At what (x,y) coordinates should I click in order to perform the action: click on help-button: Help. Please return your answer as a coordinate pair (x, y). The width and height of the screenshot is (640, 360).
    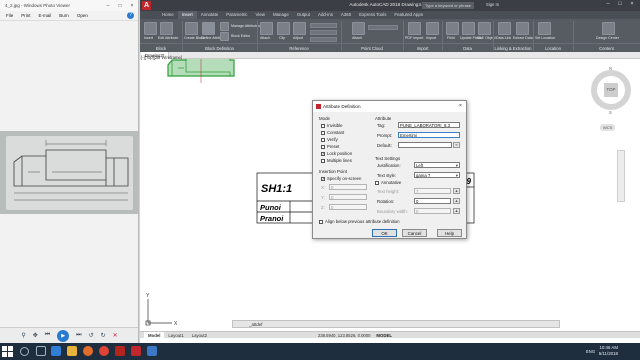
    Looking at the image, I should click on (449, 233).